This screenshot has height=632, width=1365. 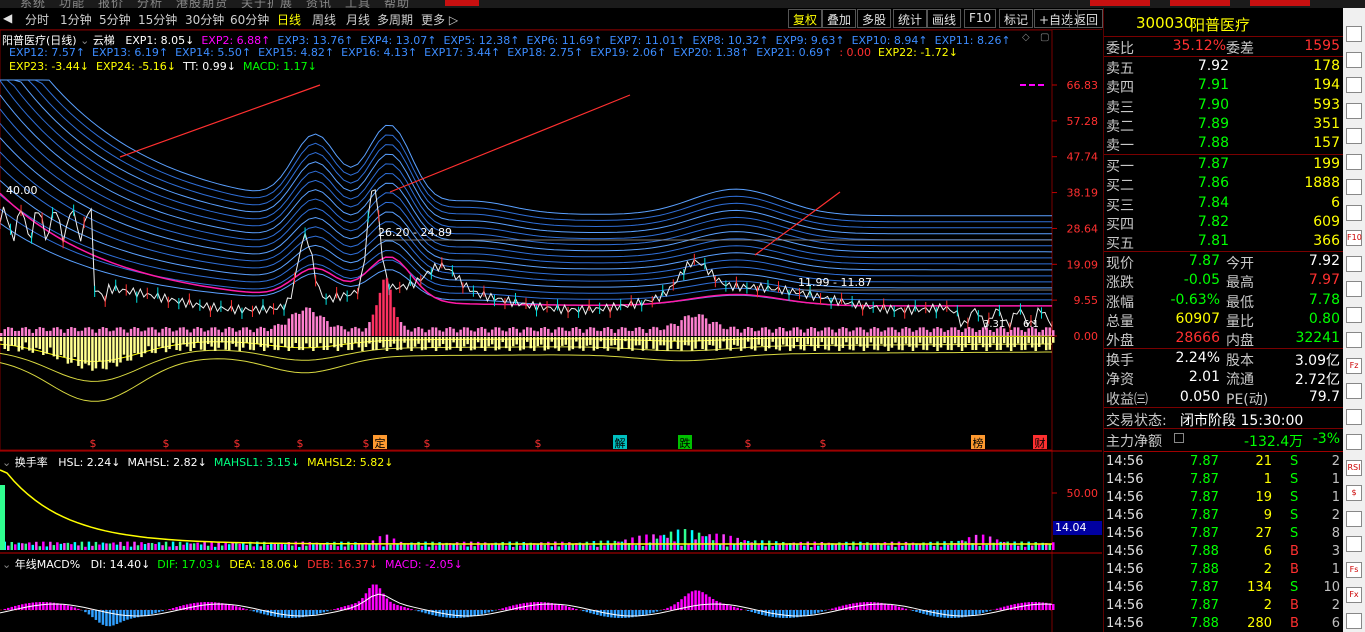 I want to click on trend-icon, so click(x=1354, y=136).